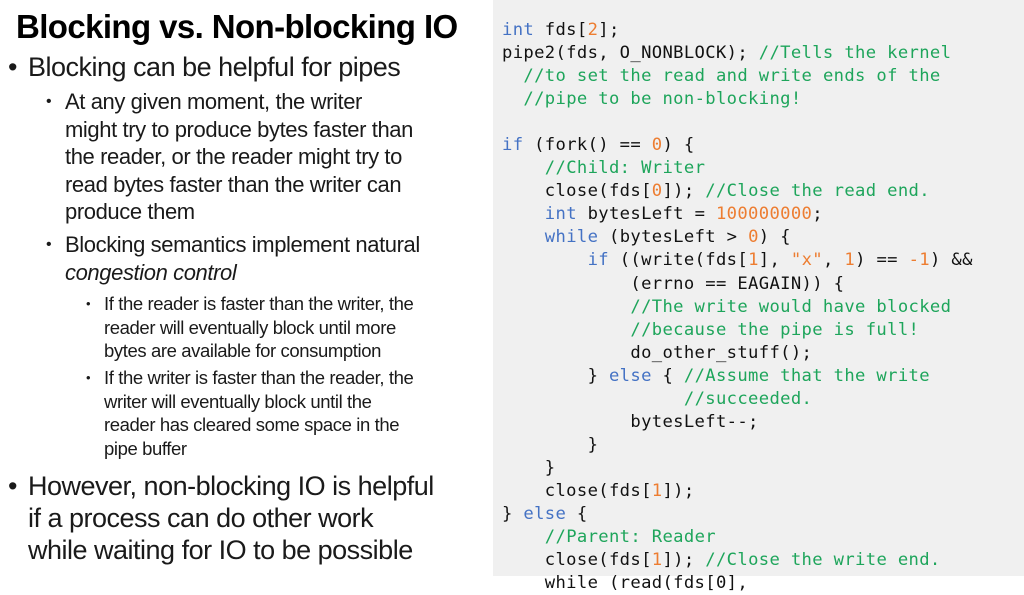  I want to click on code-text: ) &&, so click(951, 260).